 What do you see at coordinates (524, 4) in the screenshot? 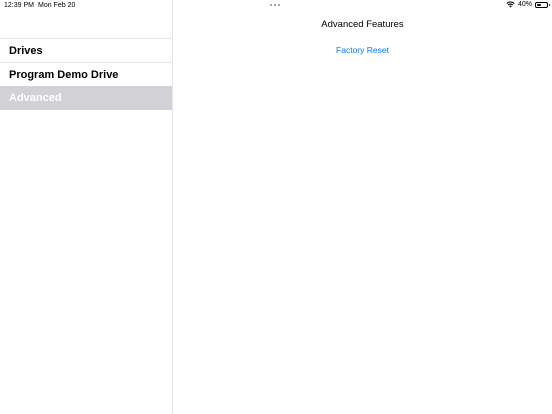
I see `battery-percent: 40%` at bounding box center [524, 4].